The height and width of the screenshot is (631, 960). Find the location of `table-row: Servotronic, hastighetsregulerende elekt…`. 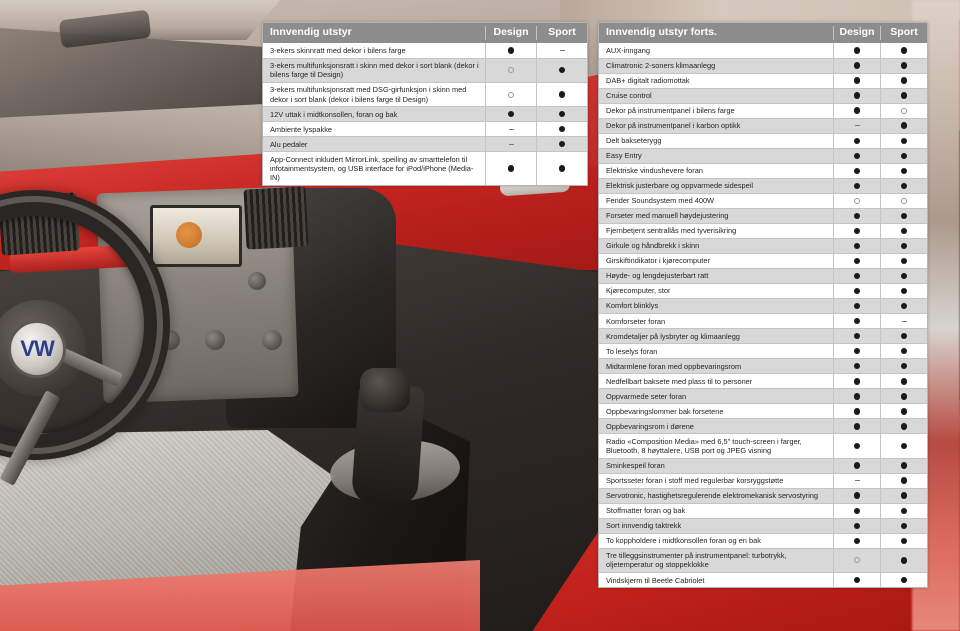

table-row: Servotronic, hastighetsregulerende elekt… is located at coordinates (763, 495).